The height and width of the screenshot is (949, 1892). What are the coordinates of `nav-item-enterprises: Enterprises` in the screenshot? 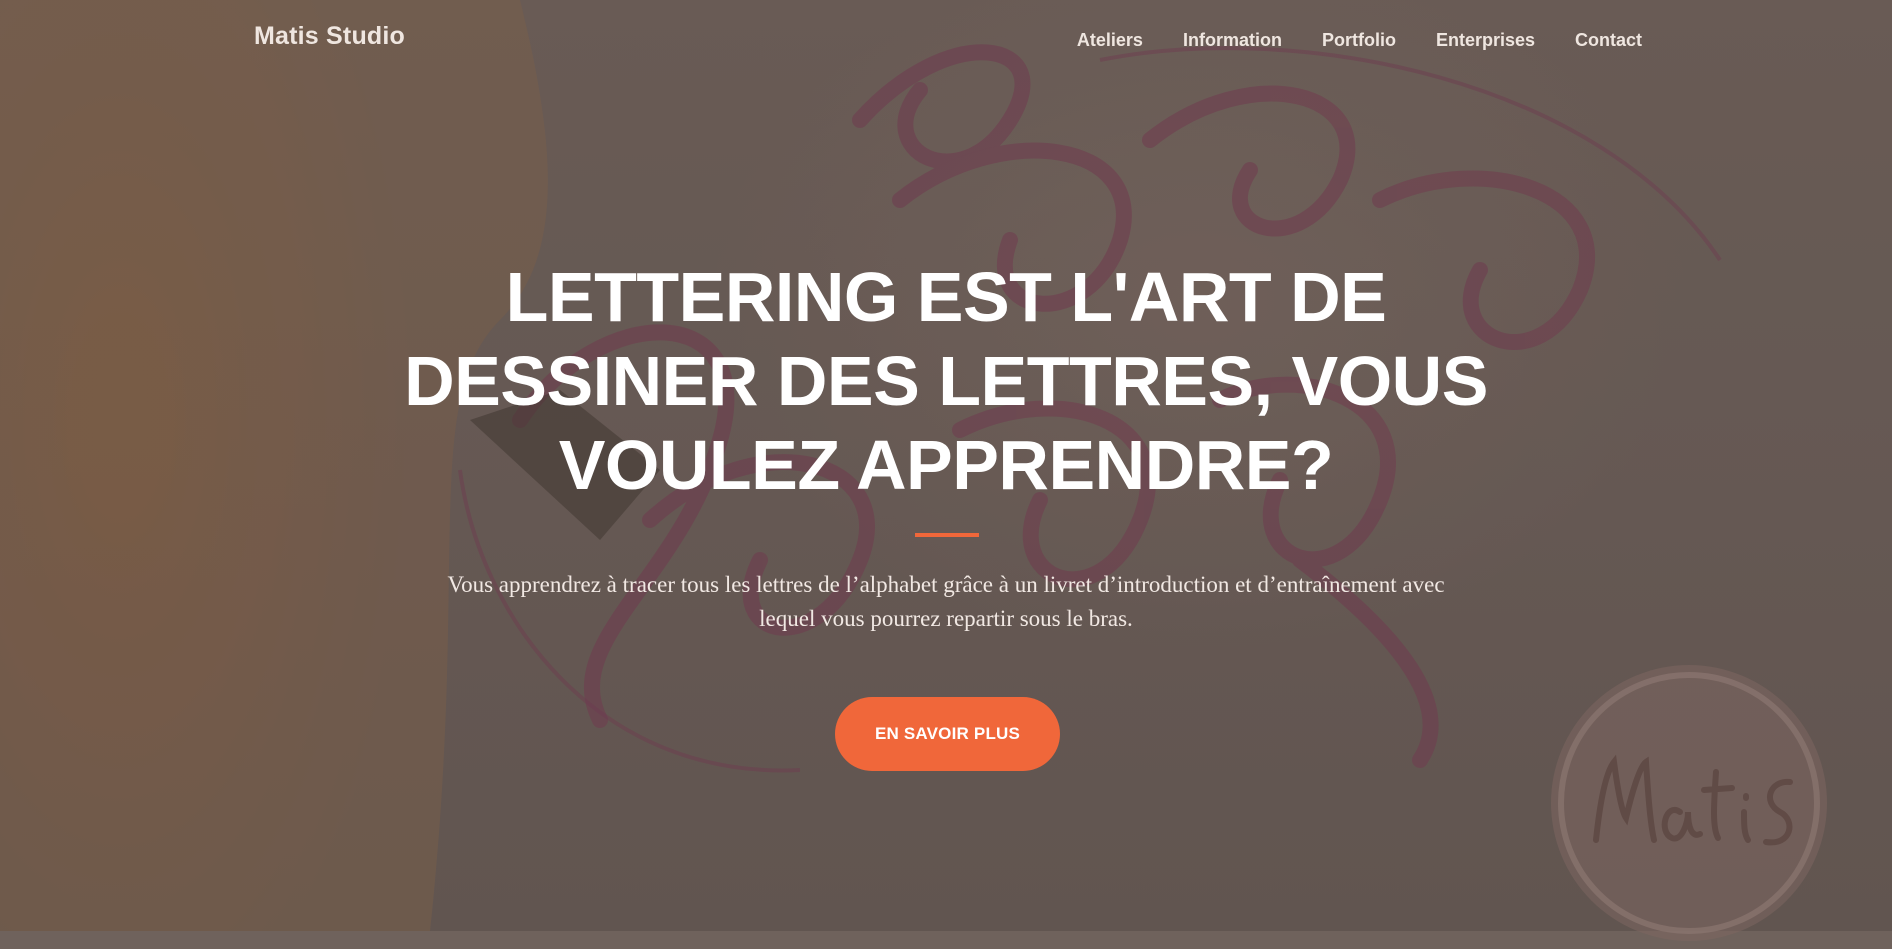 It's located at (1485, 40).